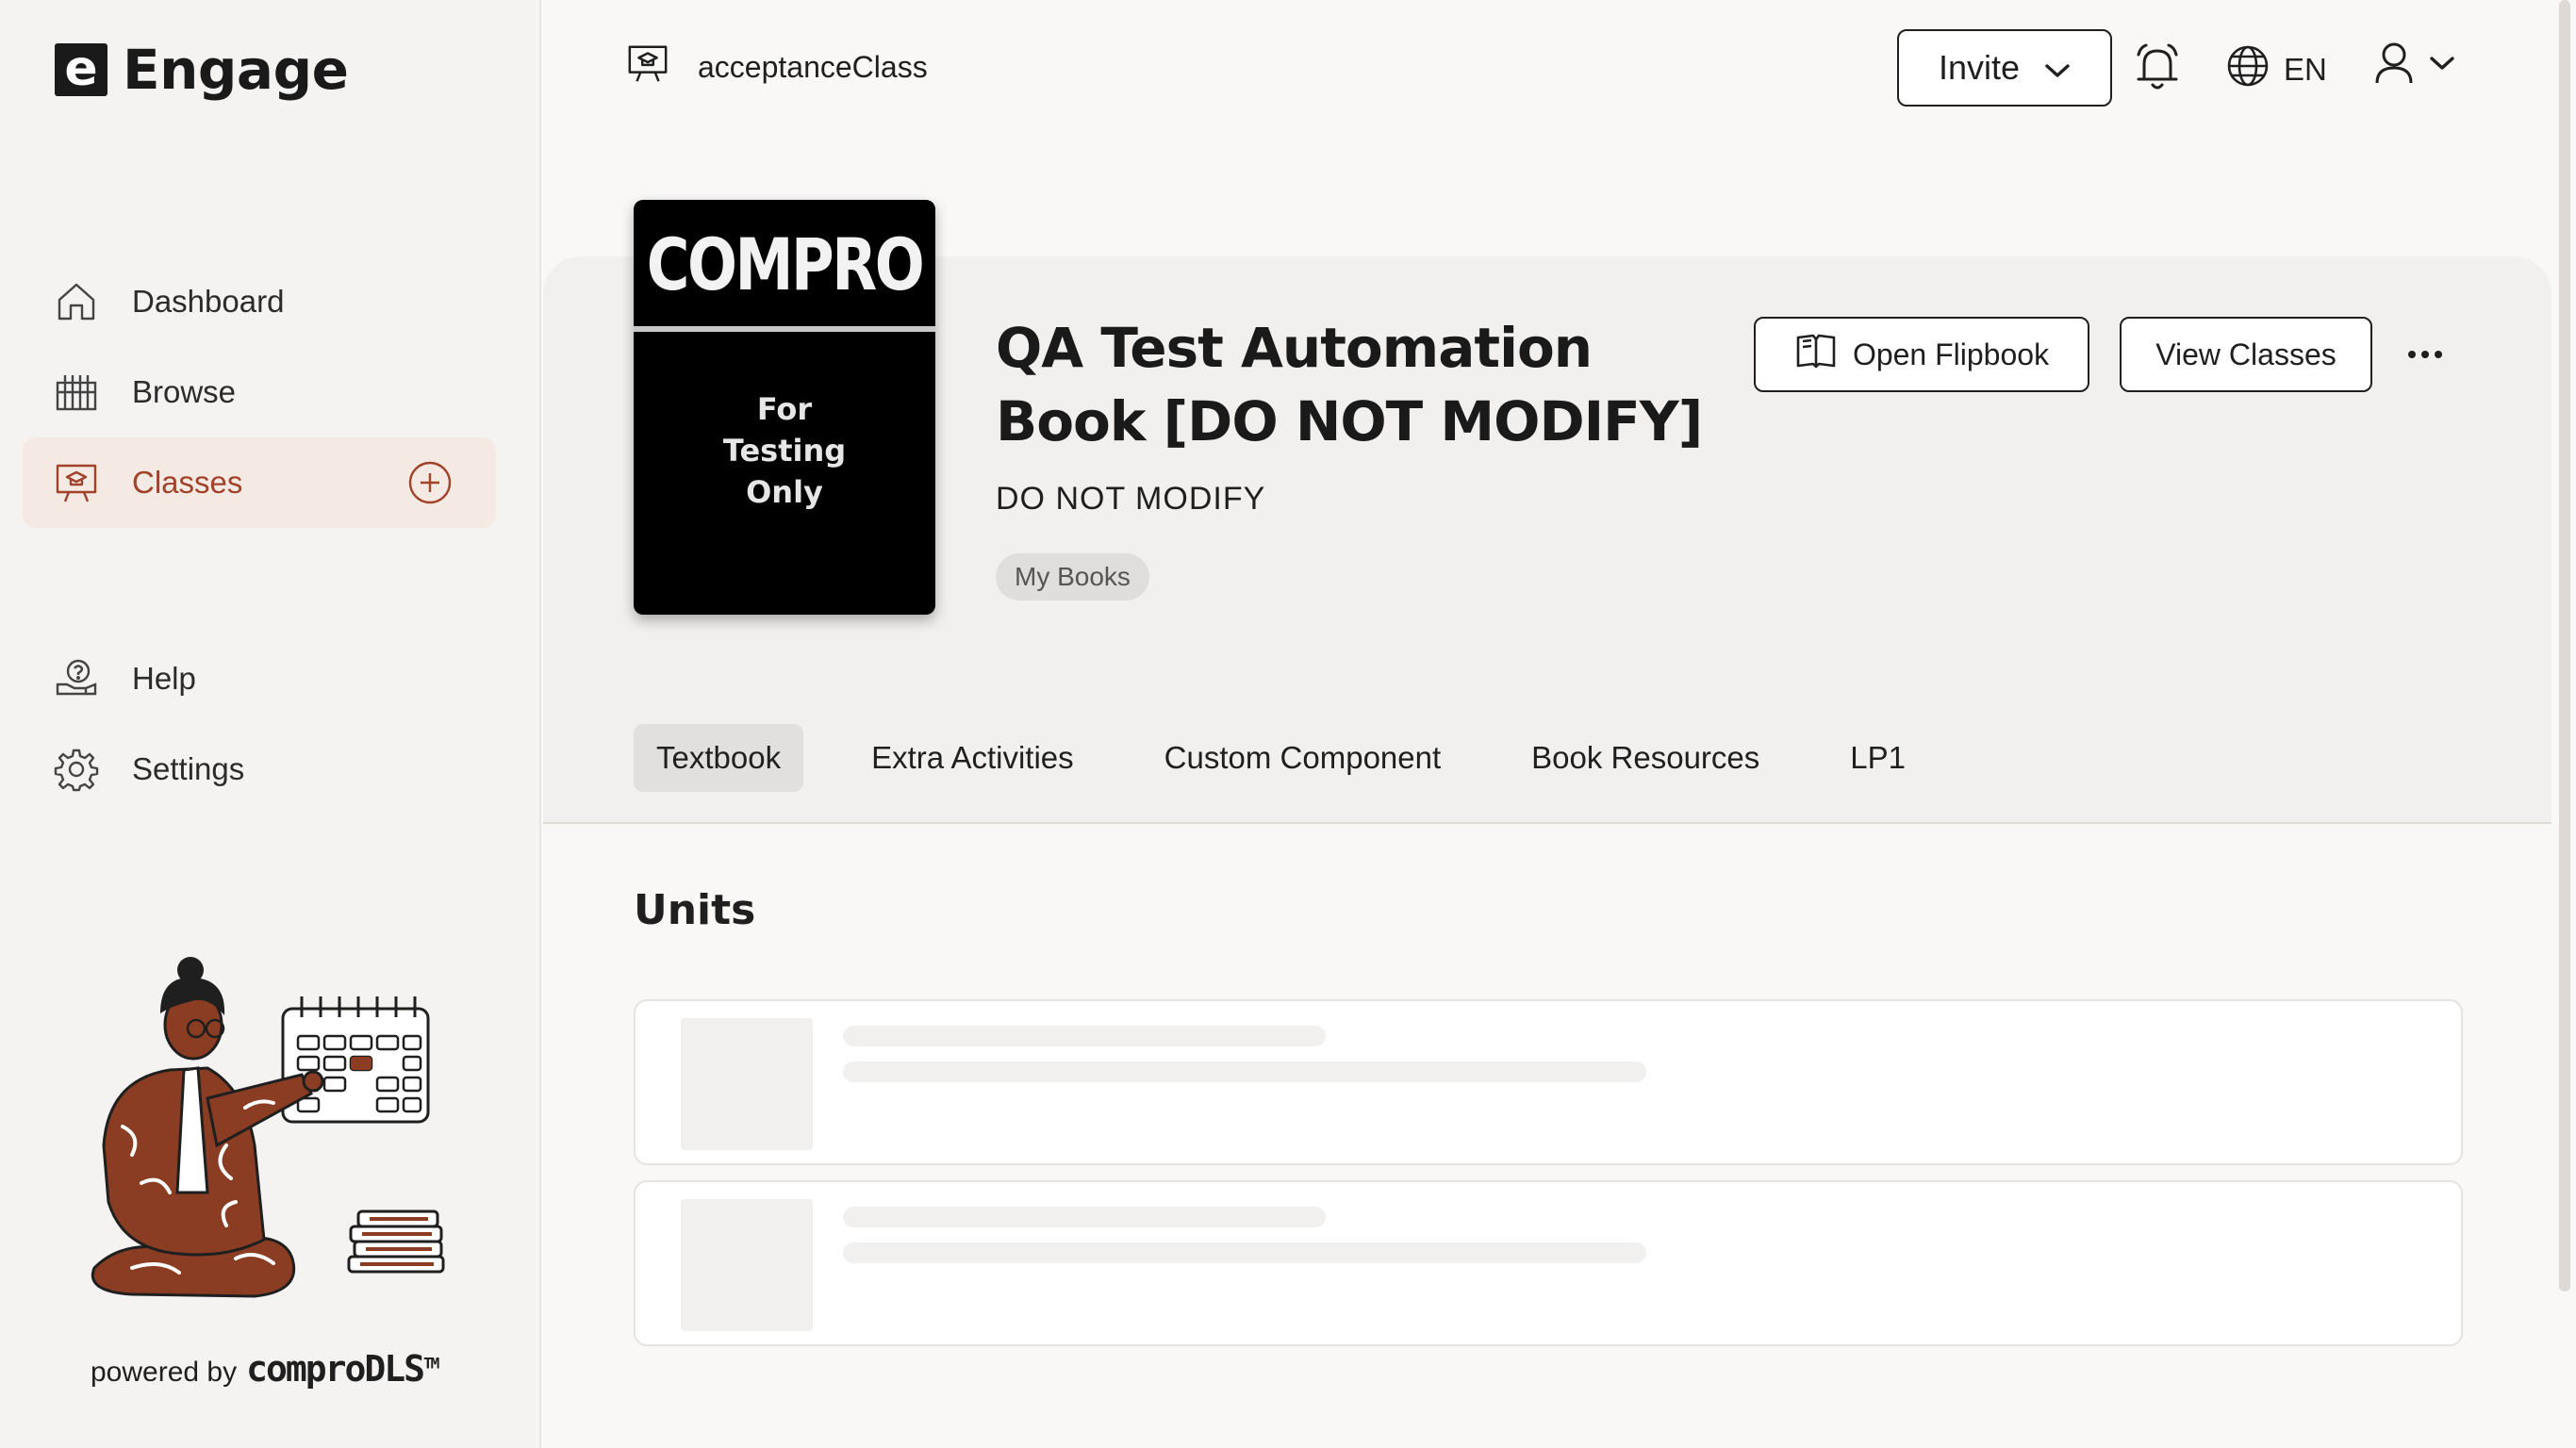 The height and width of the screenshot is (1448, 2576). I want to click on invite-dropdown: Invite, so click(2004, 68).